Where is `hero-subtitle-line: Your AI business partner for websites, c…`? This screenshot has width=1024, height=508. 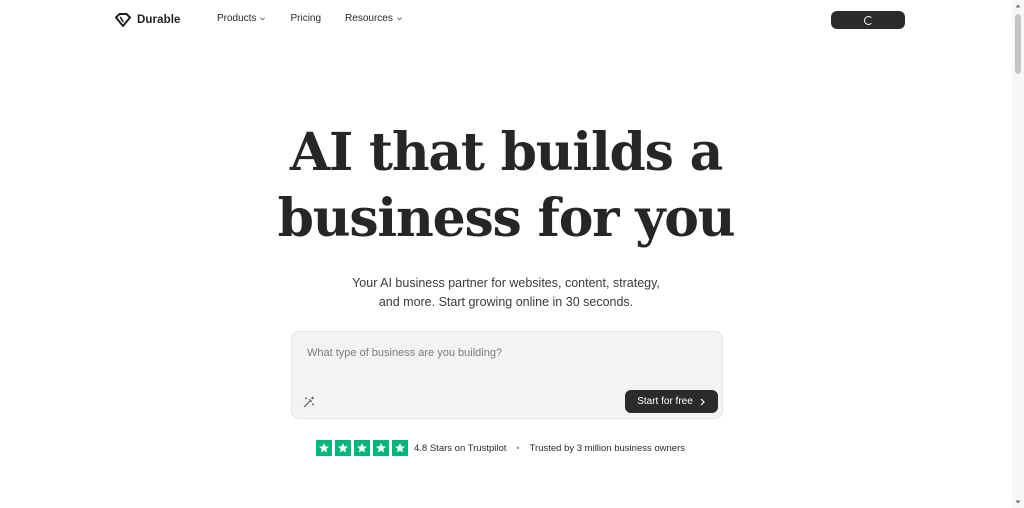
hero-subtitle-line: Your AI business partner for websites, c… is located at coordinates (506, 283).